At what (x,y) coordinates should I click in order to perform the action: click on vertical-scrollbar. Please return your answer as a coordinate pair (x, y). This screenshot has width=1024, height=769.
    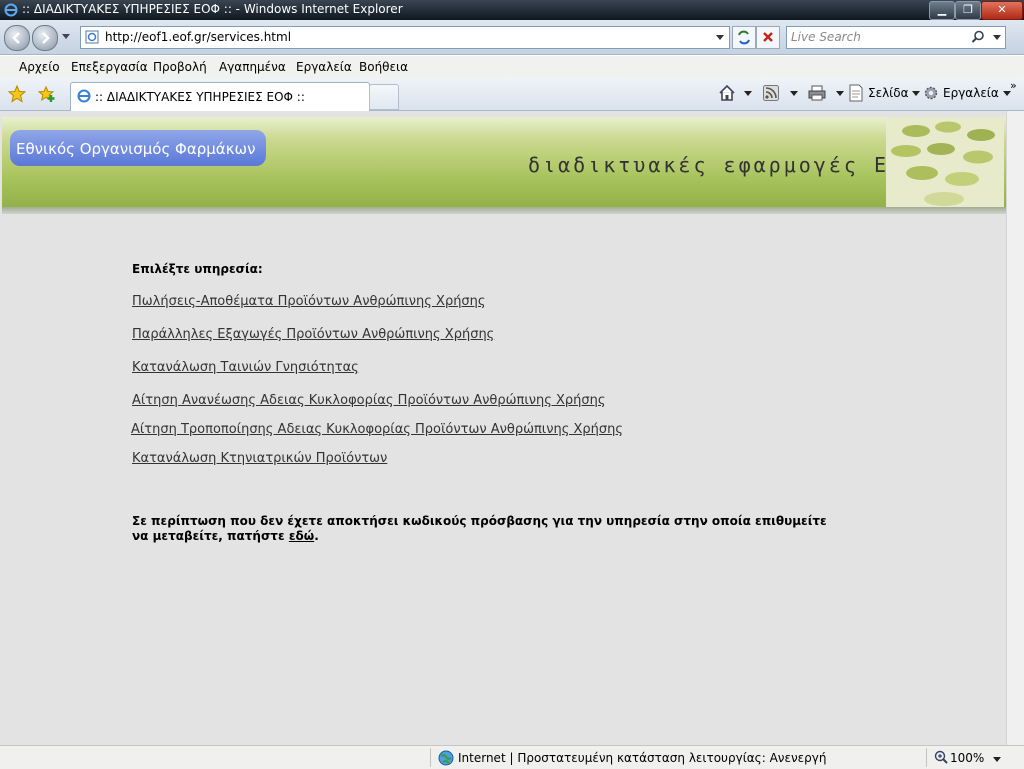
    Looking at the image, I should click on (1015, 428).